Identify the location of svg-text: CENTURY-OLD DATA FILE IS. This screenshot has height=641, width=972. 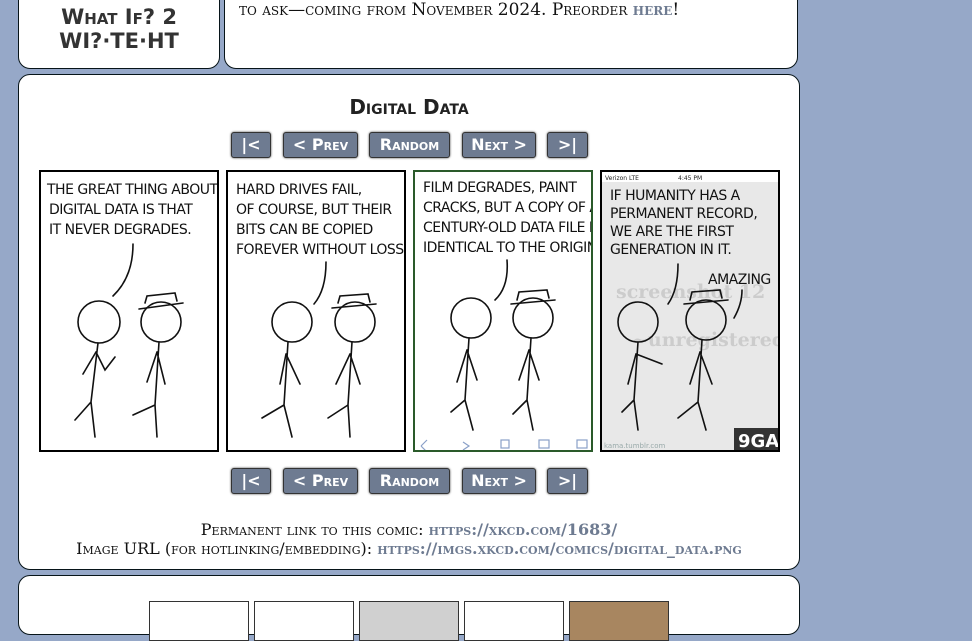
(507, 228).